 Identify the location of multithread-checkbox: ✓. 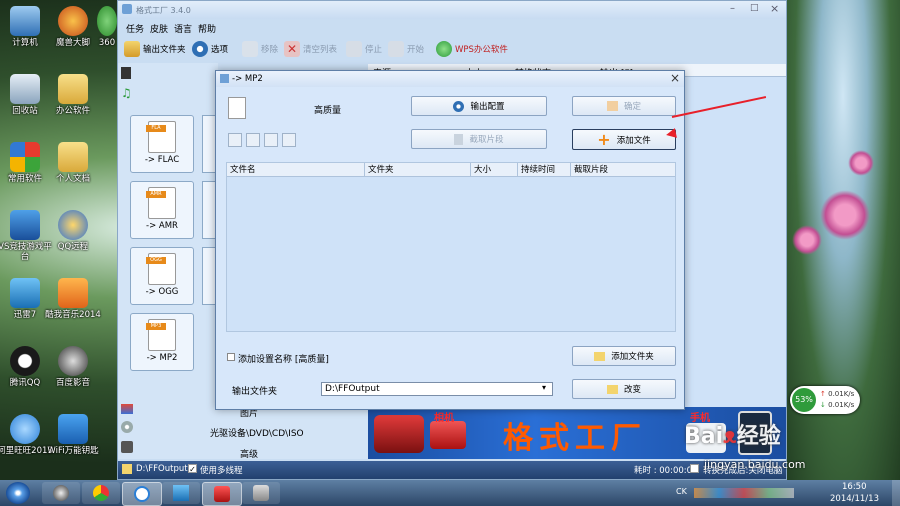
(192, 469).